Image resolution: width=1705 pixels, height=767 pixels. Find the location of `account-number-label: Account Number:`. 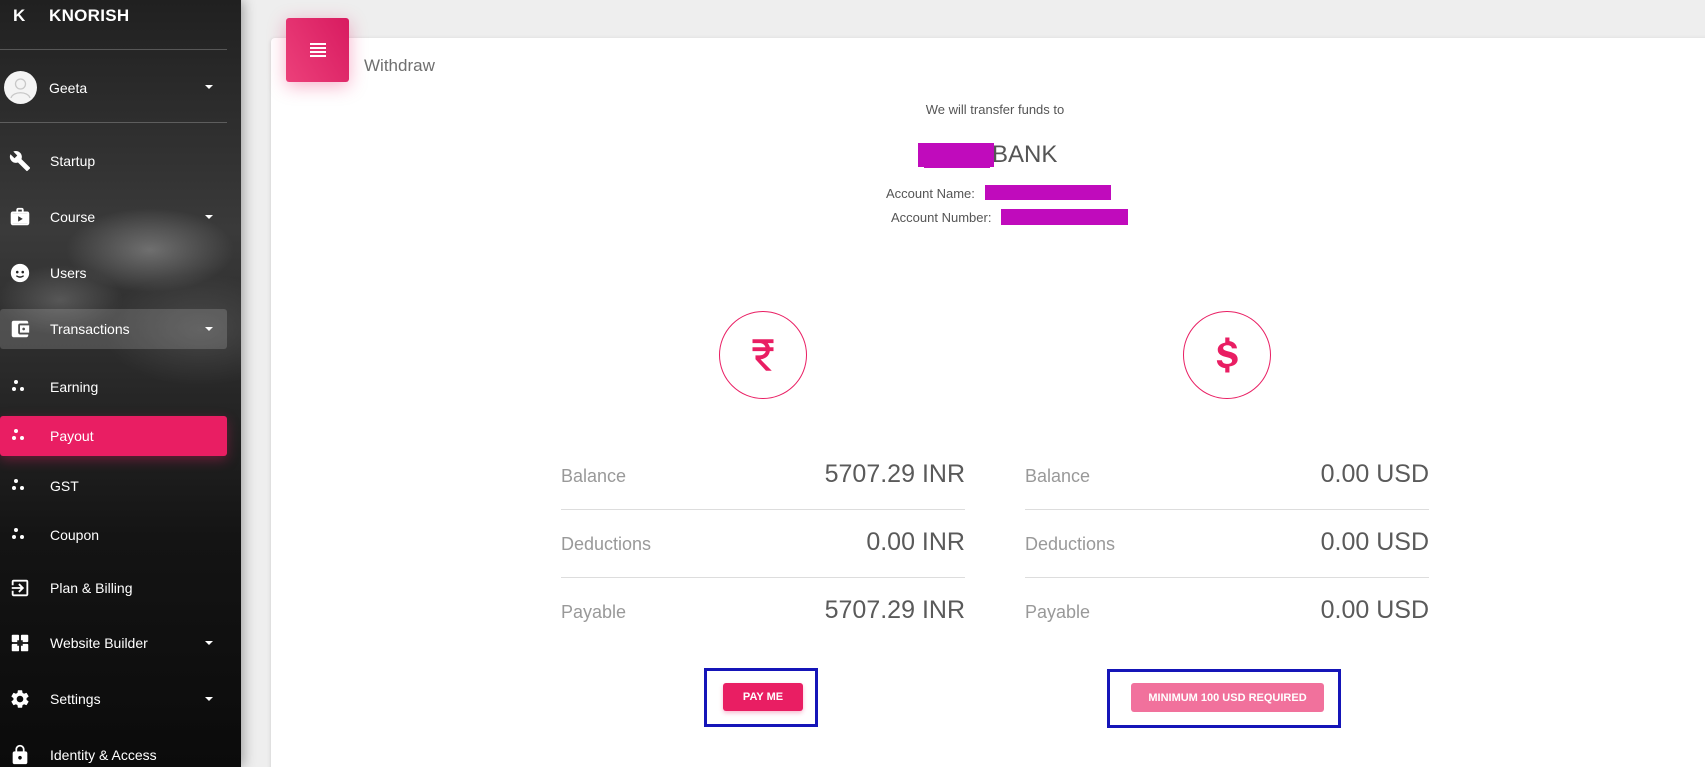

account-number-label: Account Number: is located at coordinates (941, 217).